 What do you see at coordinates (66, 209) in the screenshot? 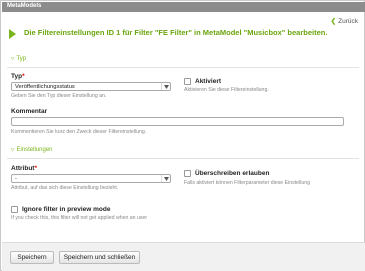
I see `ignore-preview-label: Ignore filter in preview mode` at bounding box center [66, 209].